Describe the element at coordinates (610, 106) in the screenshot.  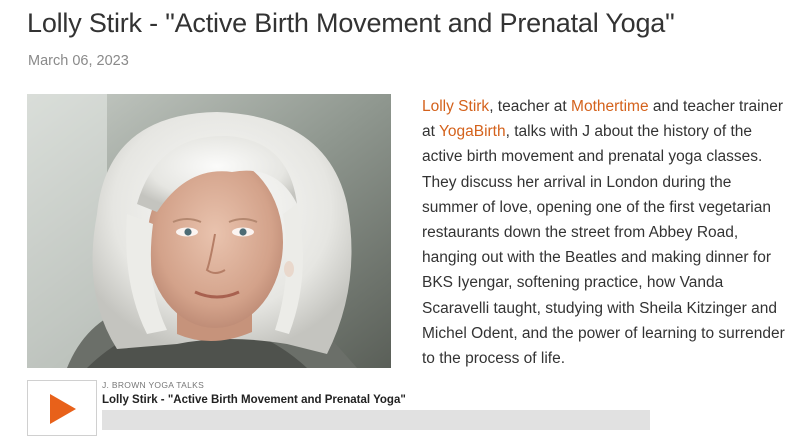
I see `link-mothertime: Mothertime` at that location.